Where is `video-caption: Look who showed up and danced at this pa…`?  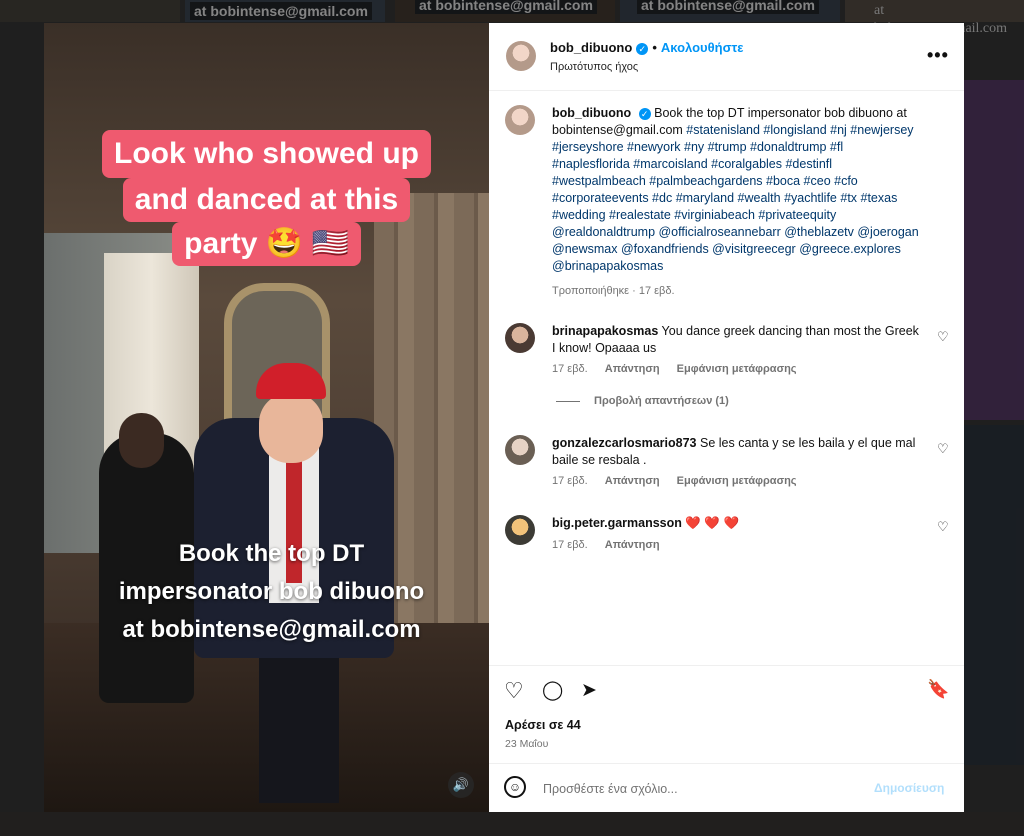 video-caption: Look who showed up and danced at this pa… is located at coordinates (266, 198).